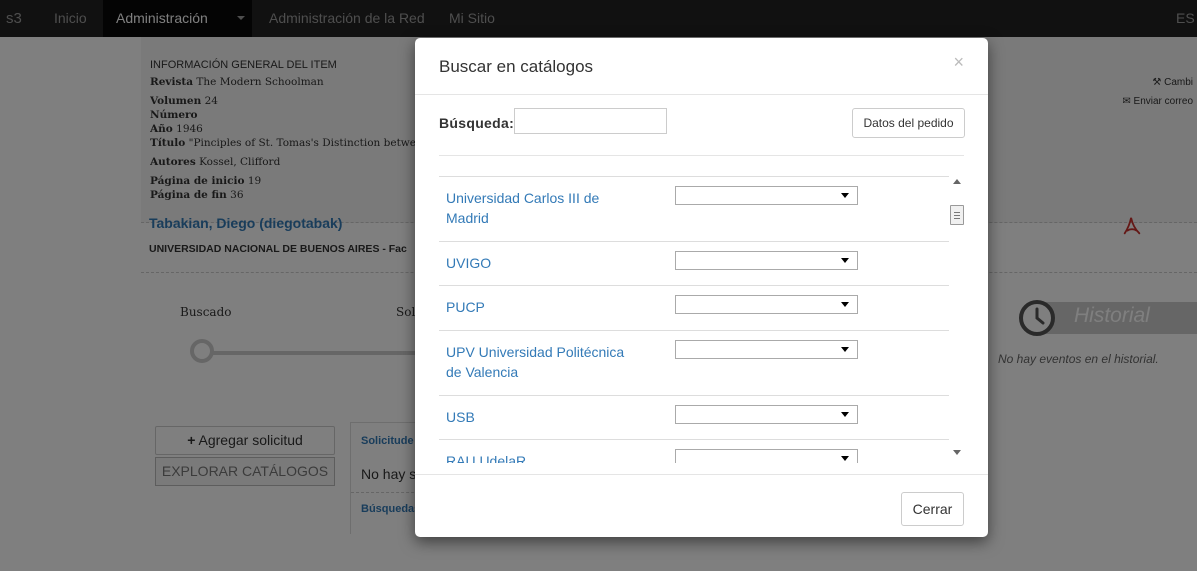 The width and height of the screenshot is (1197, 571). What do you see at coordinates (694, 208) in the screenshot?
I see `catalog-row: Universidad Carlos III de Madrid` at bounding box center [694, 208].